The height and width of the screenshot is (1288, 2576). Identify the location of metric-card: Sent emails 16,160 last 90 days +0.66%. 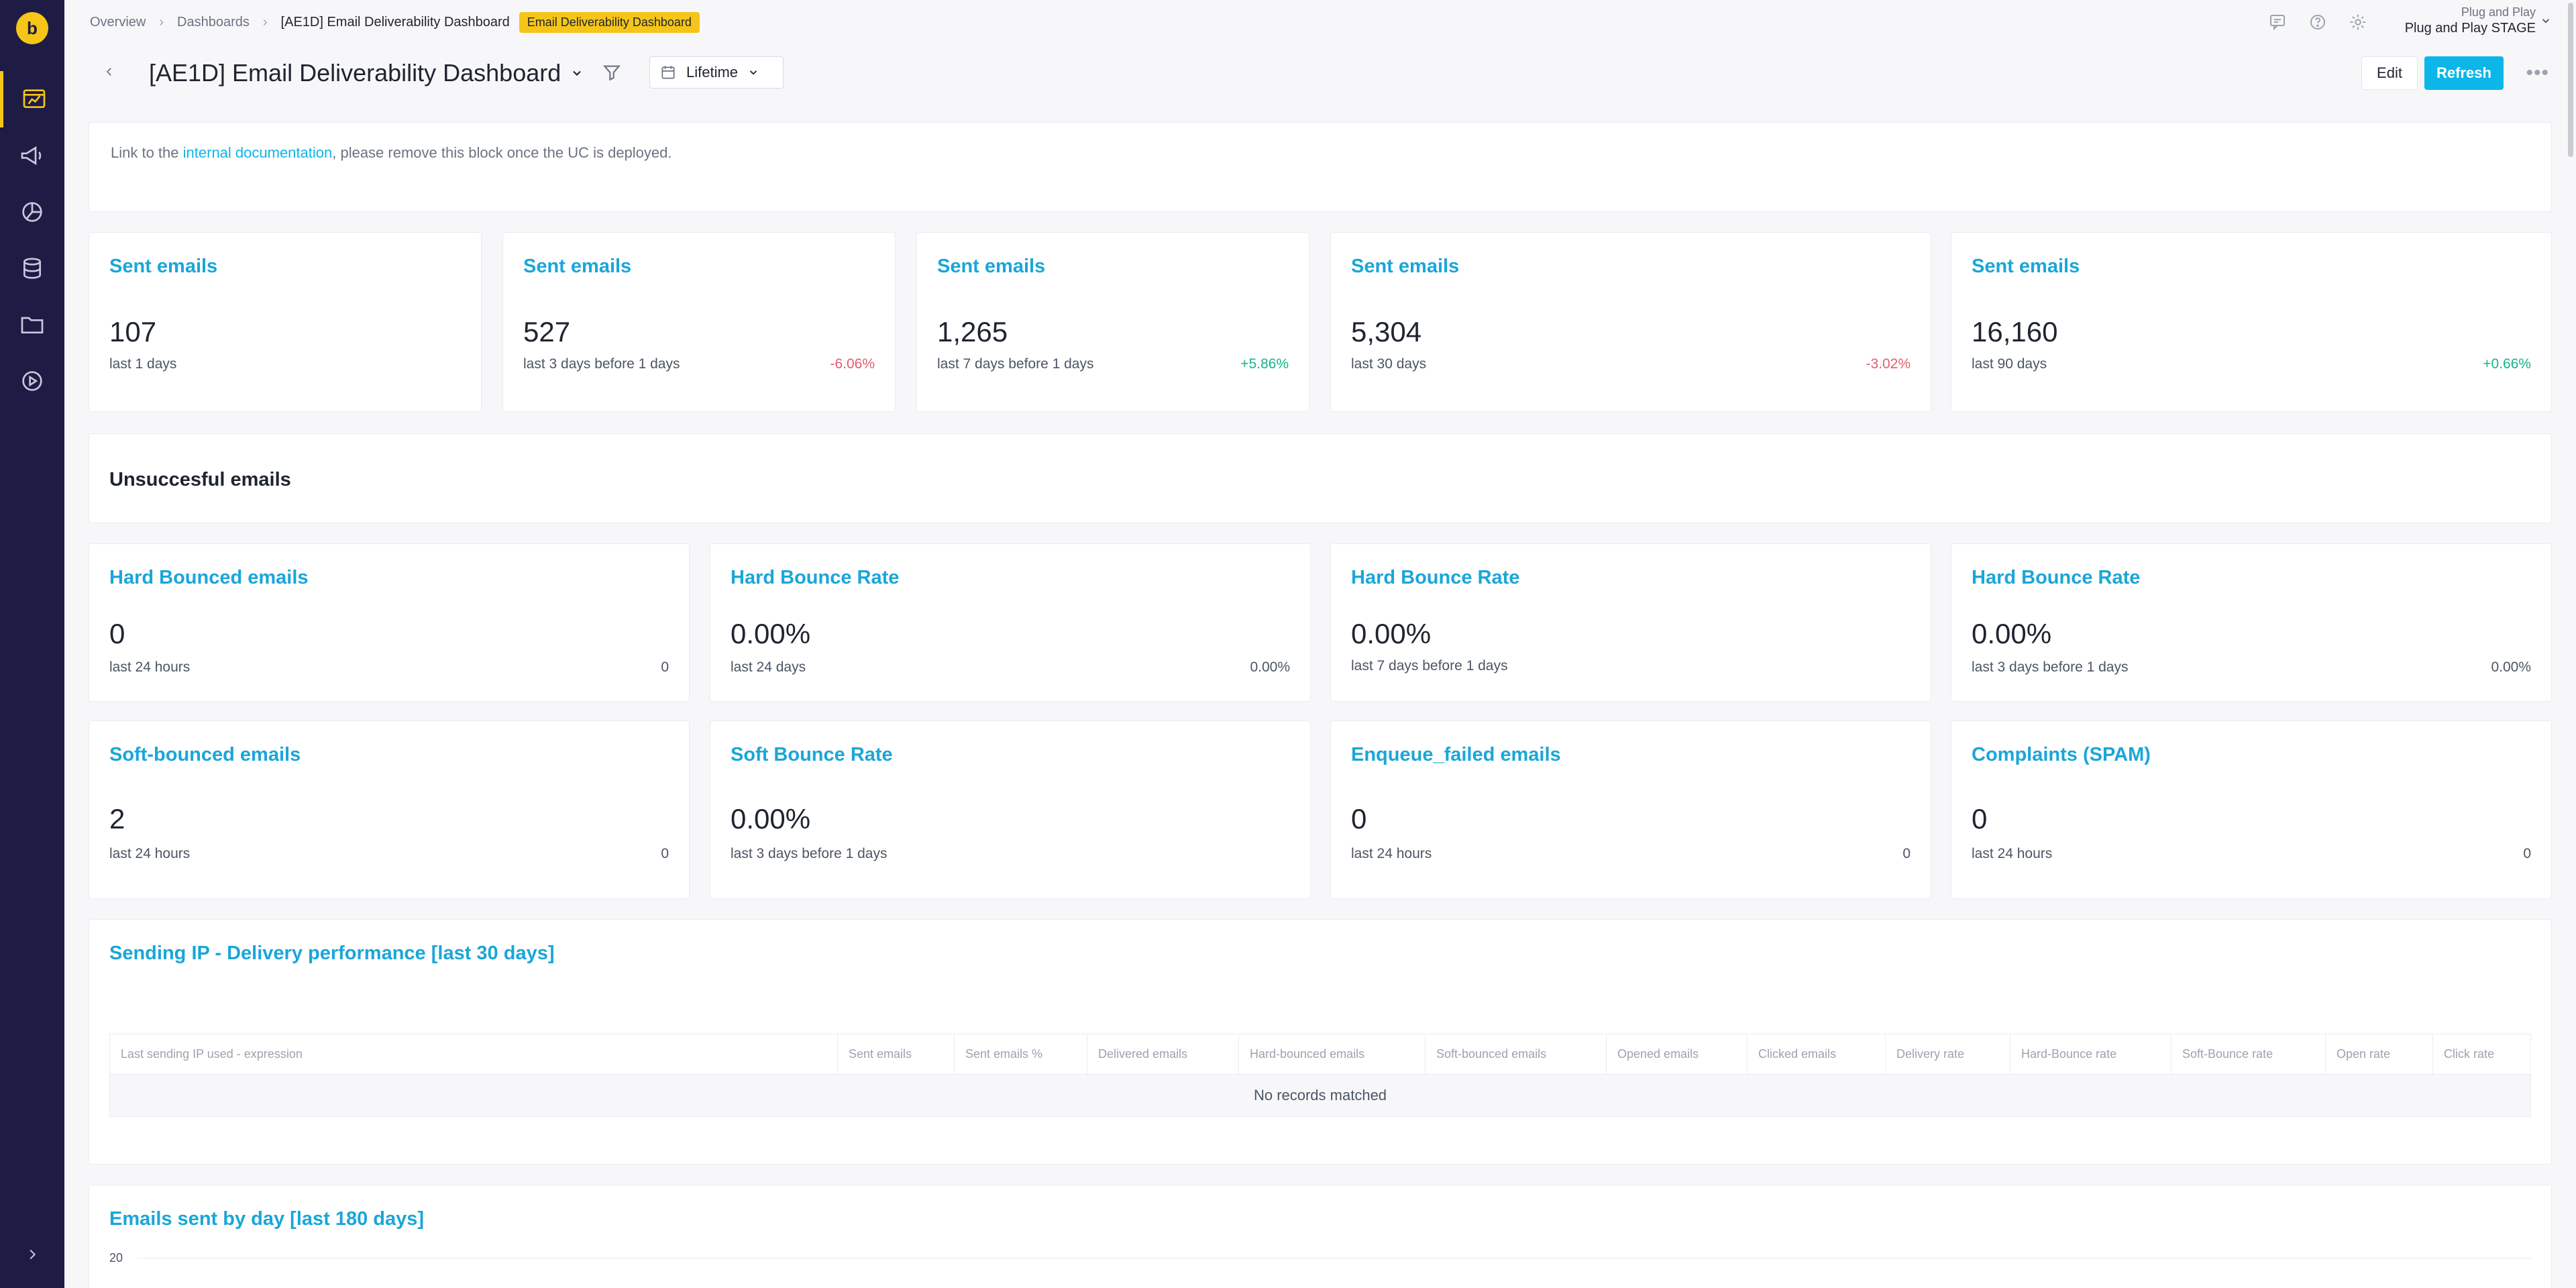
(2251, 322).